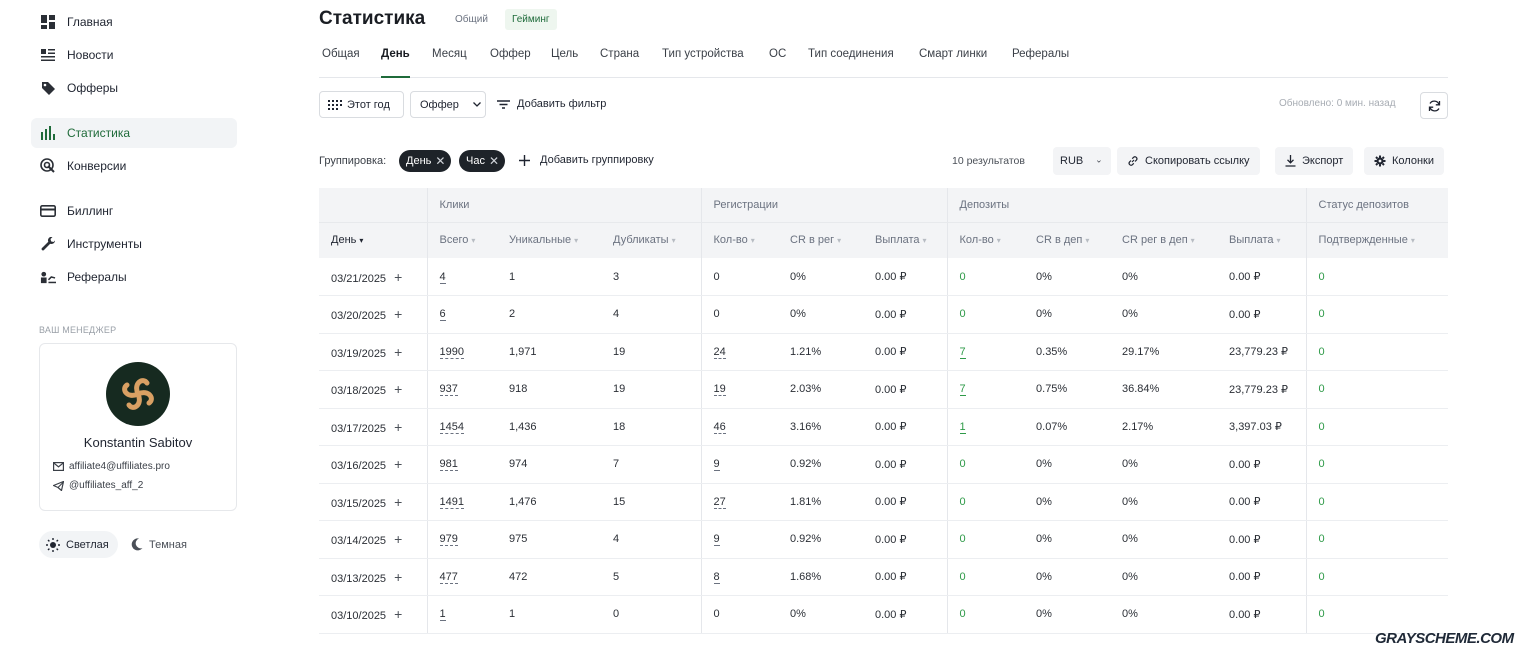 The width and height of the screenshot is (1536, 672). I want to click on cell-value: 4, so click(616, 314).